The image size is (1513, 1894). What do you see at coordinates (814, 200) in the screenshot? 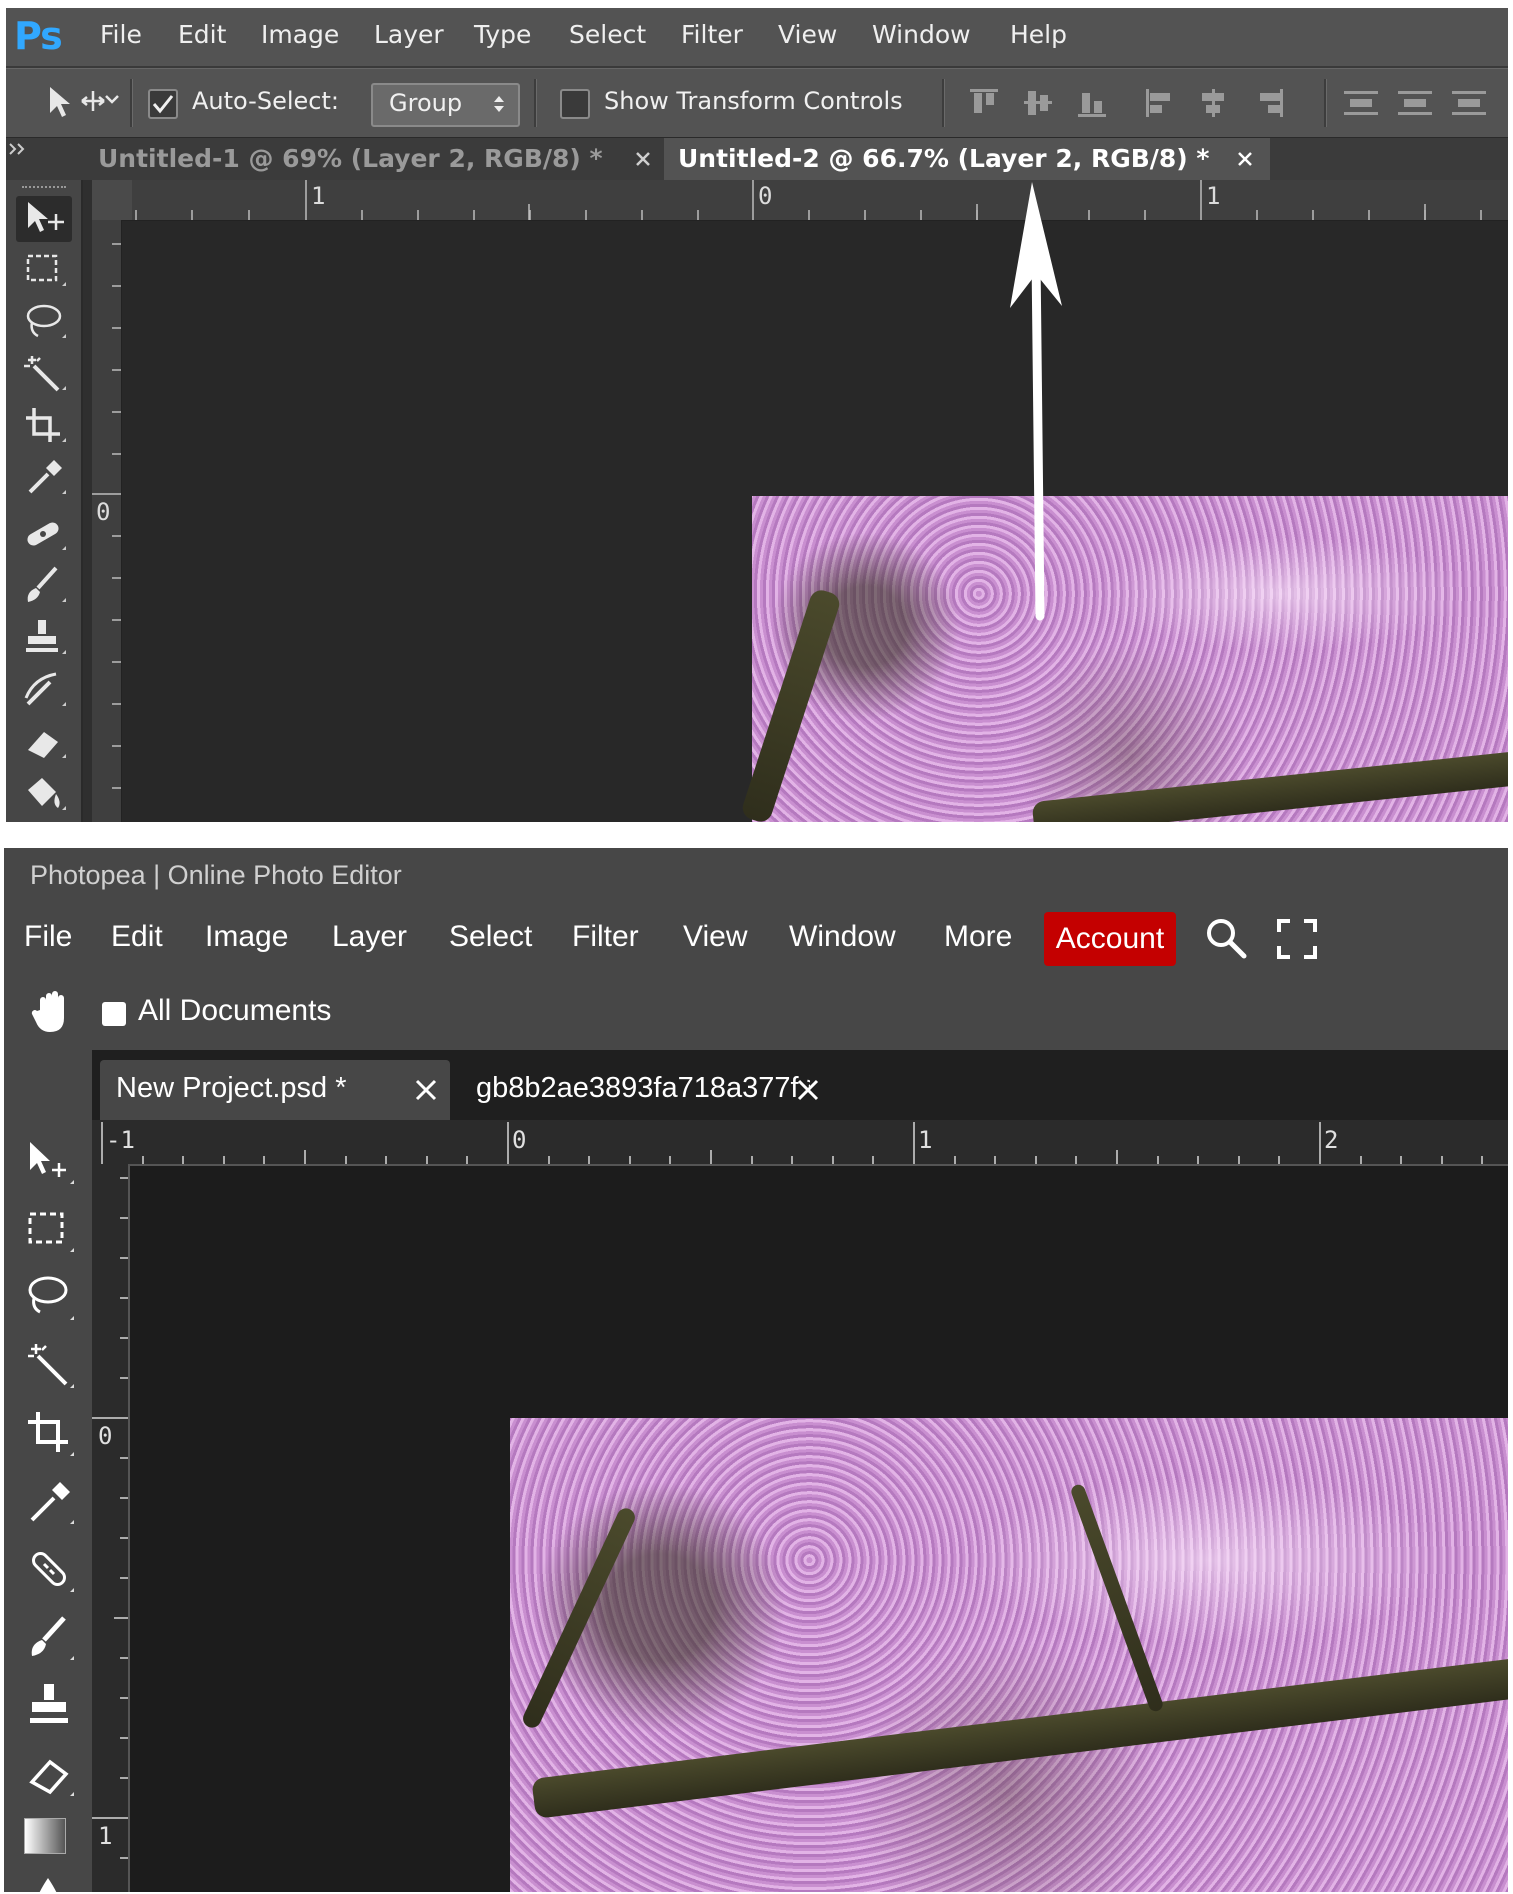
I see `horizontal-ruler: 1 0 1` at bounding box center [814, 200].